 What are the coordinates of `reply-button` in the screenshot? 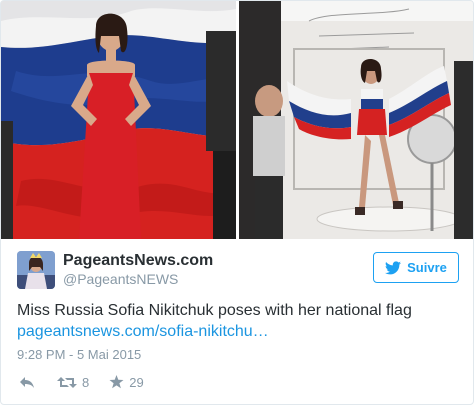 It's located at (27, 382).